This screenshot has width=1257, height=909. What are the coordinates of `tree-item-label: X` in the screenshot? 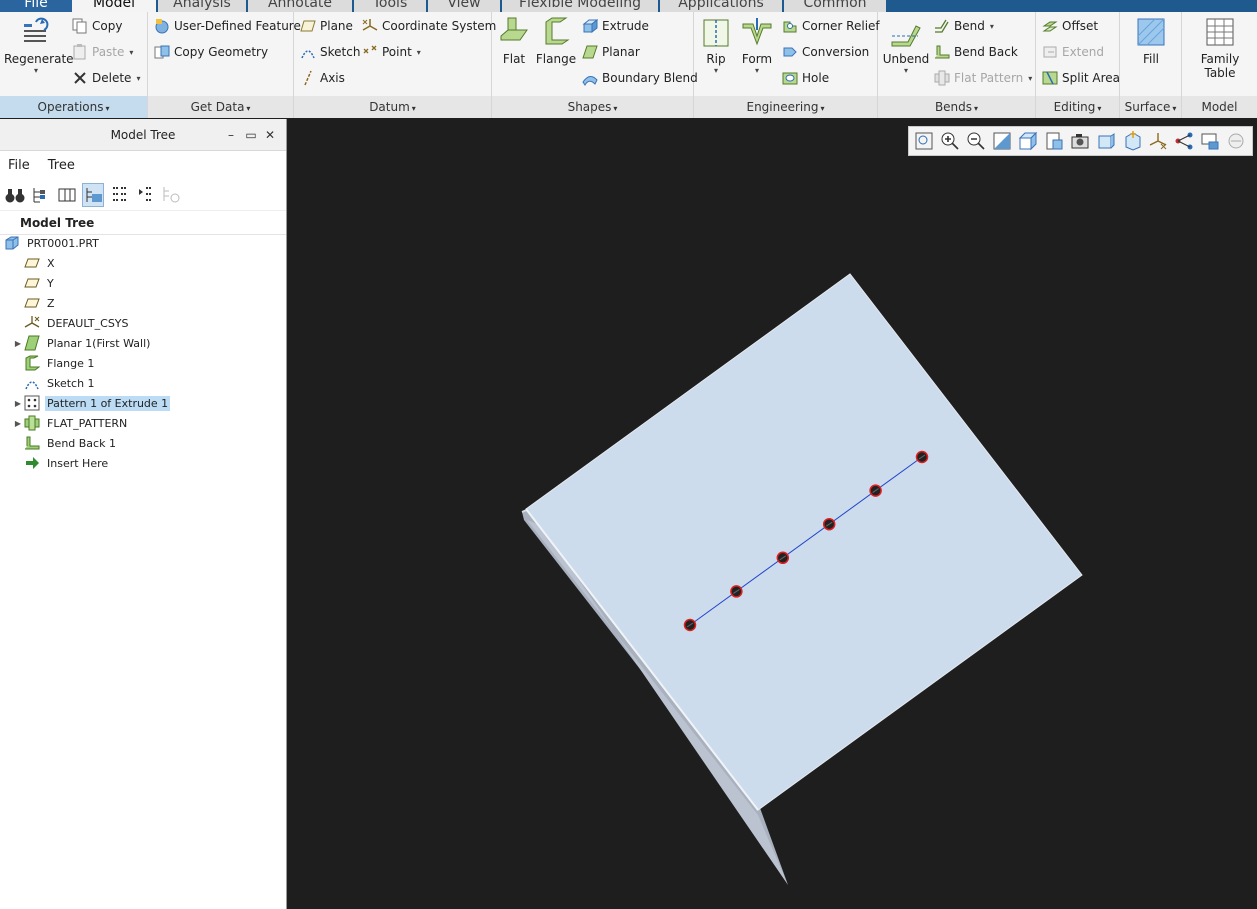 It's located at (51, 263).